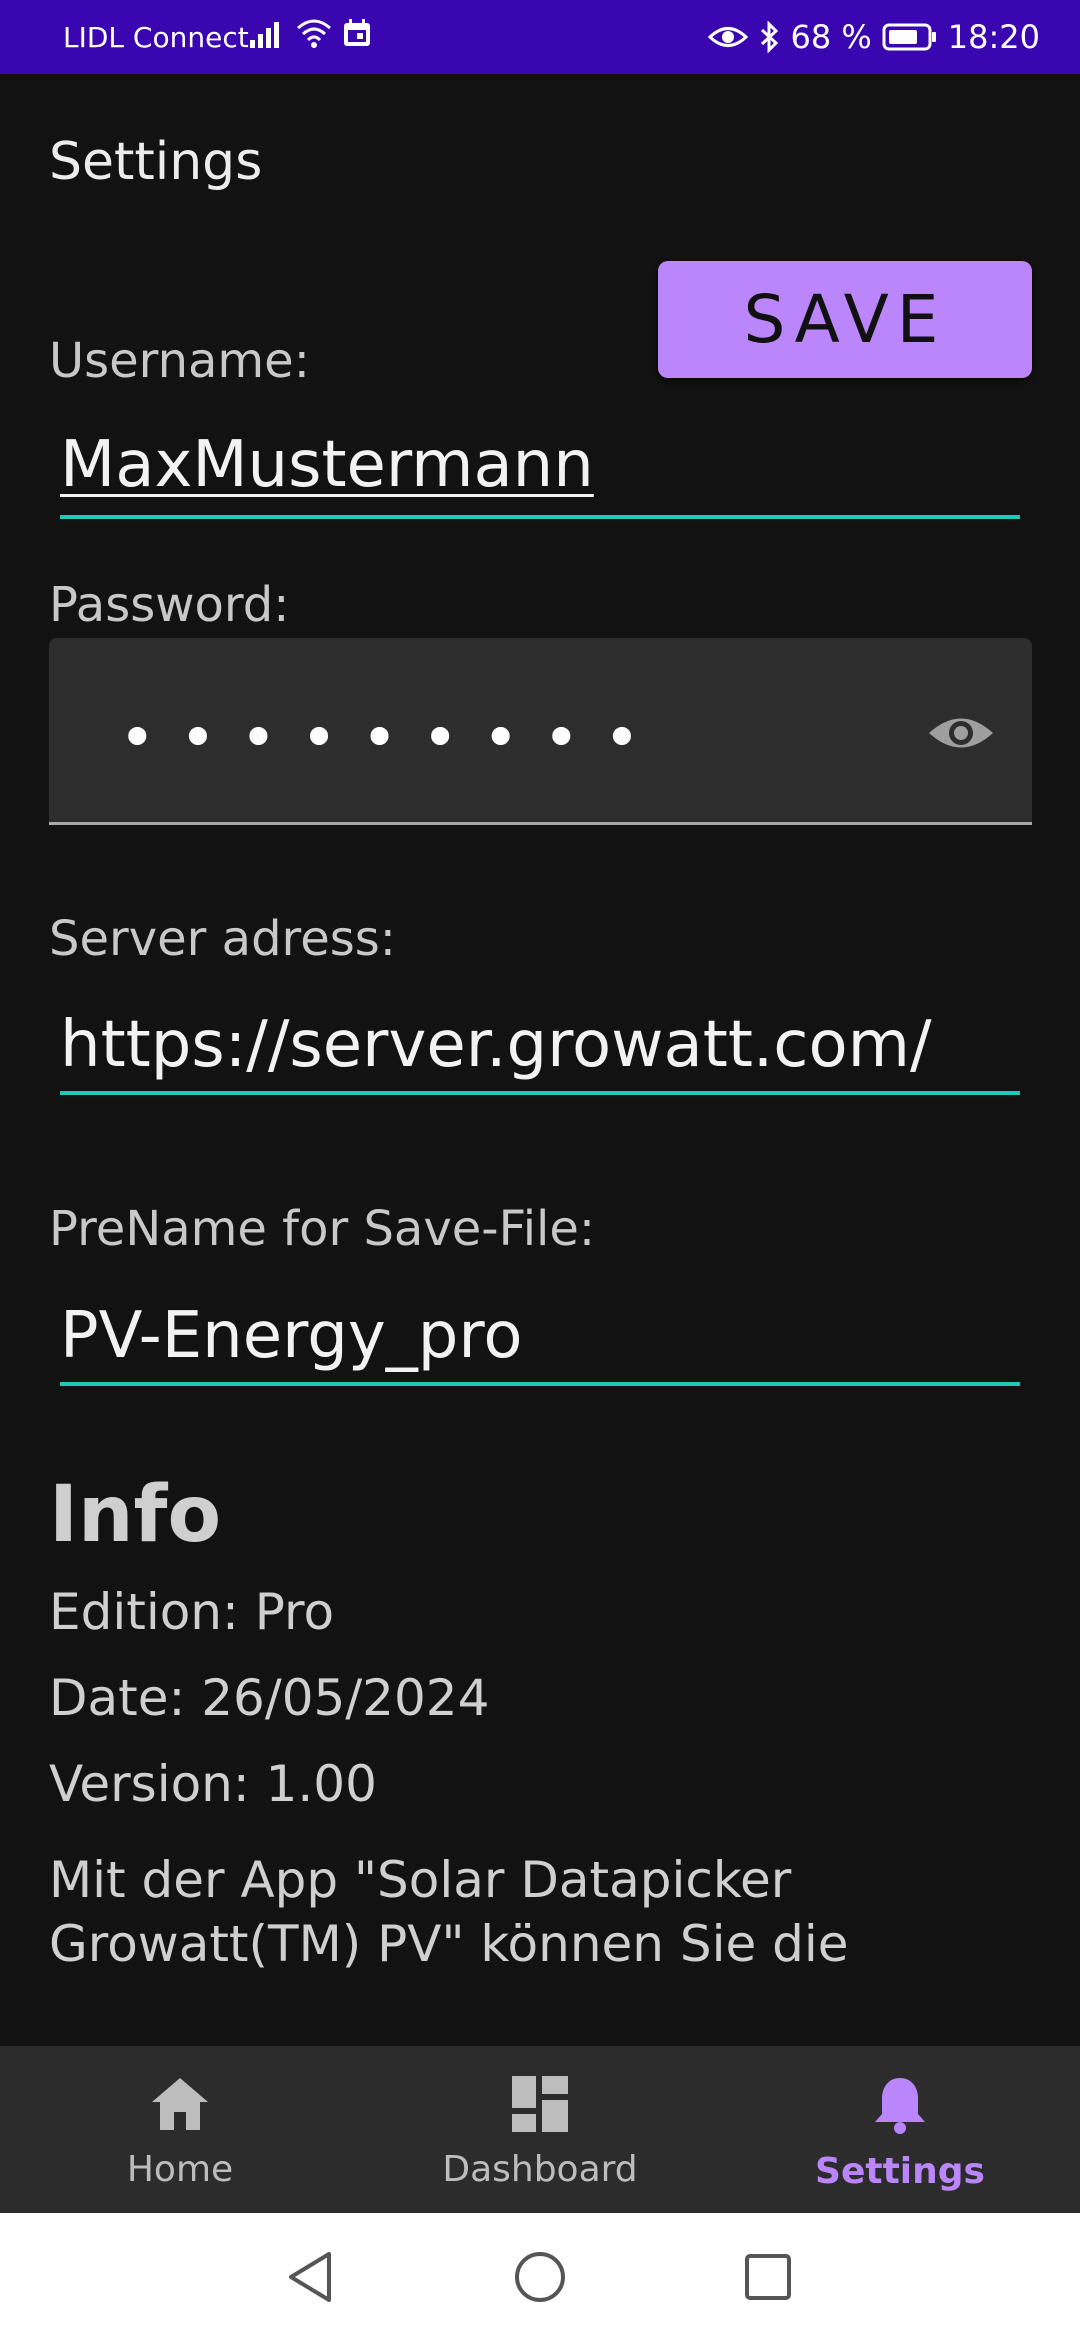  Describe the element at coordinates (322, 1229) in the screenshot. I see `prename-label: PreName for Save-File:` at that location.